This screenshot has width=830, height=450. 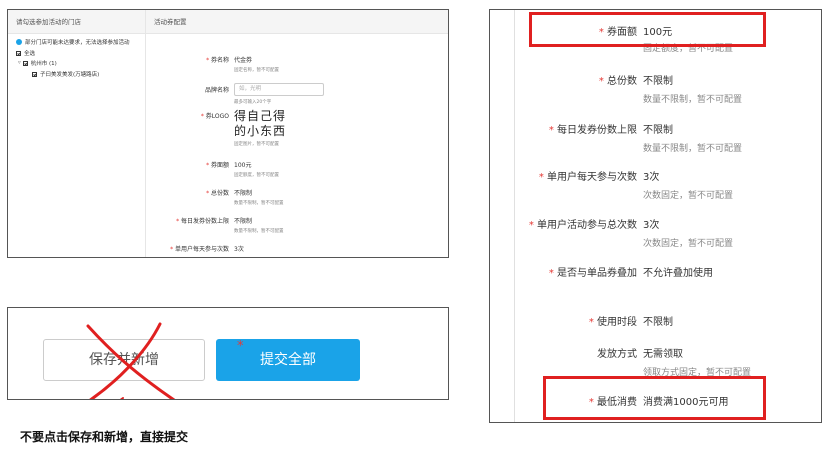 What do you see at coordinates (260, 123) in the screenshot?
I see `logo-image: 得自己得 的小东西` at bounding box center [260, 123].